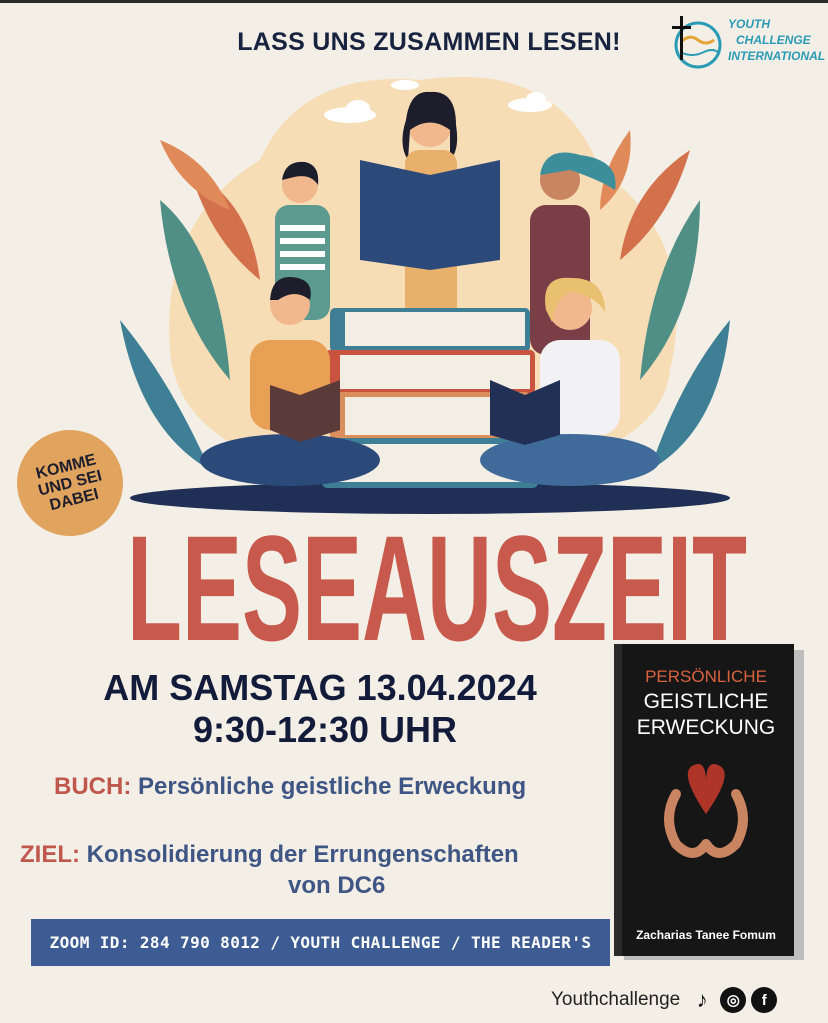 Image resolution: width=828 pixels, height=1023 pixels. Describe the element at coordinates (50, 854) in the screenshot. I see `ziel-label: ZIEL:` at that location.